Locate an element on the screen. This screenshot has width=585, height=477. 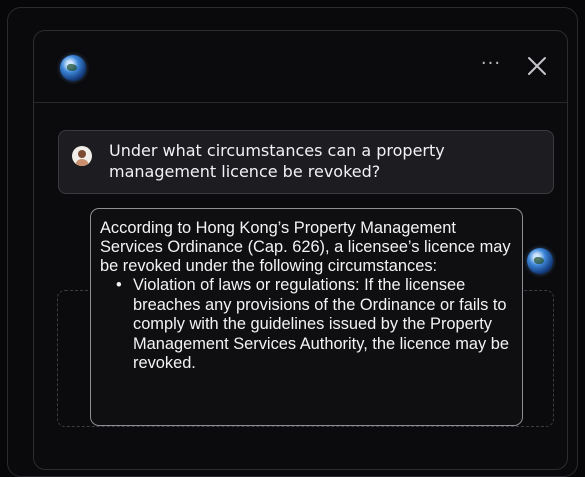
chat-header: ··· is located at coordinates (300, 67).